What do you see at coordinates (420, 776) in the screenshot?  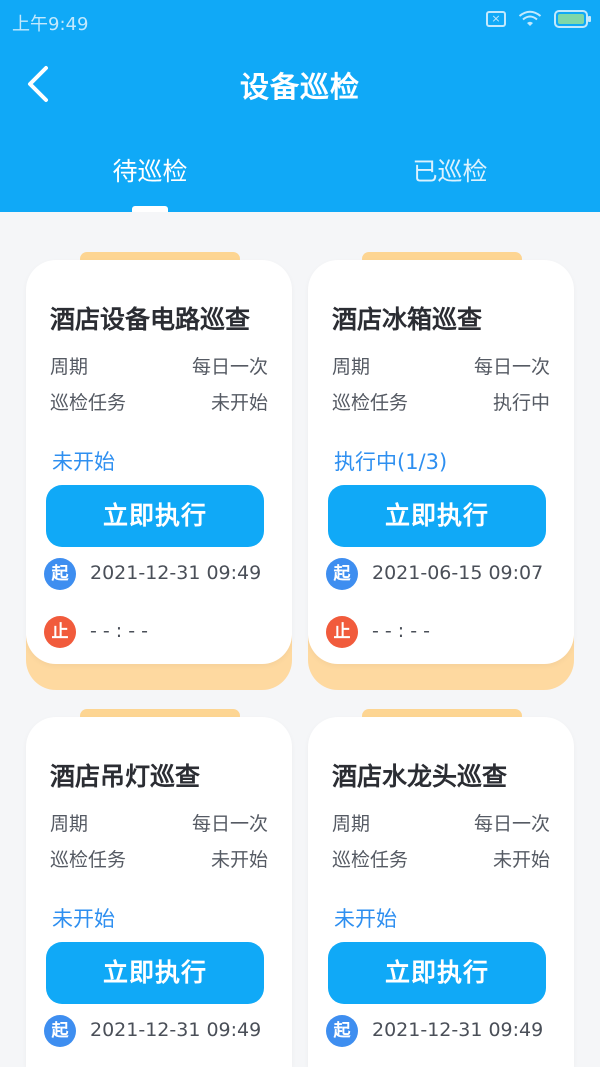 I see `task-title: 酒店水龙头巡查` at bounding box center [420, 776].